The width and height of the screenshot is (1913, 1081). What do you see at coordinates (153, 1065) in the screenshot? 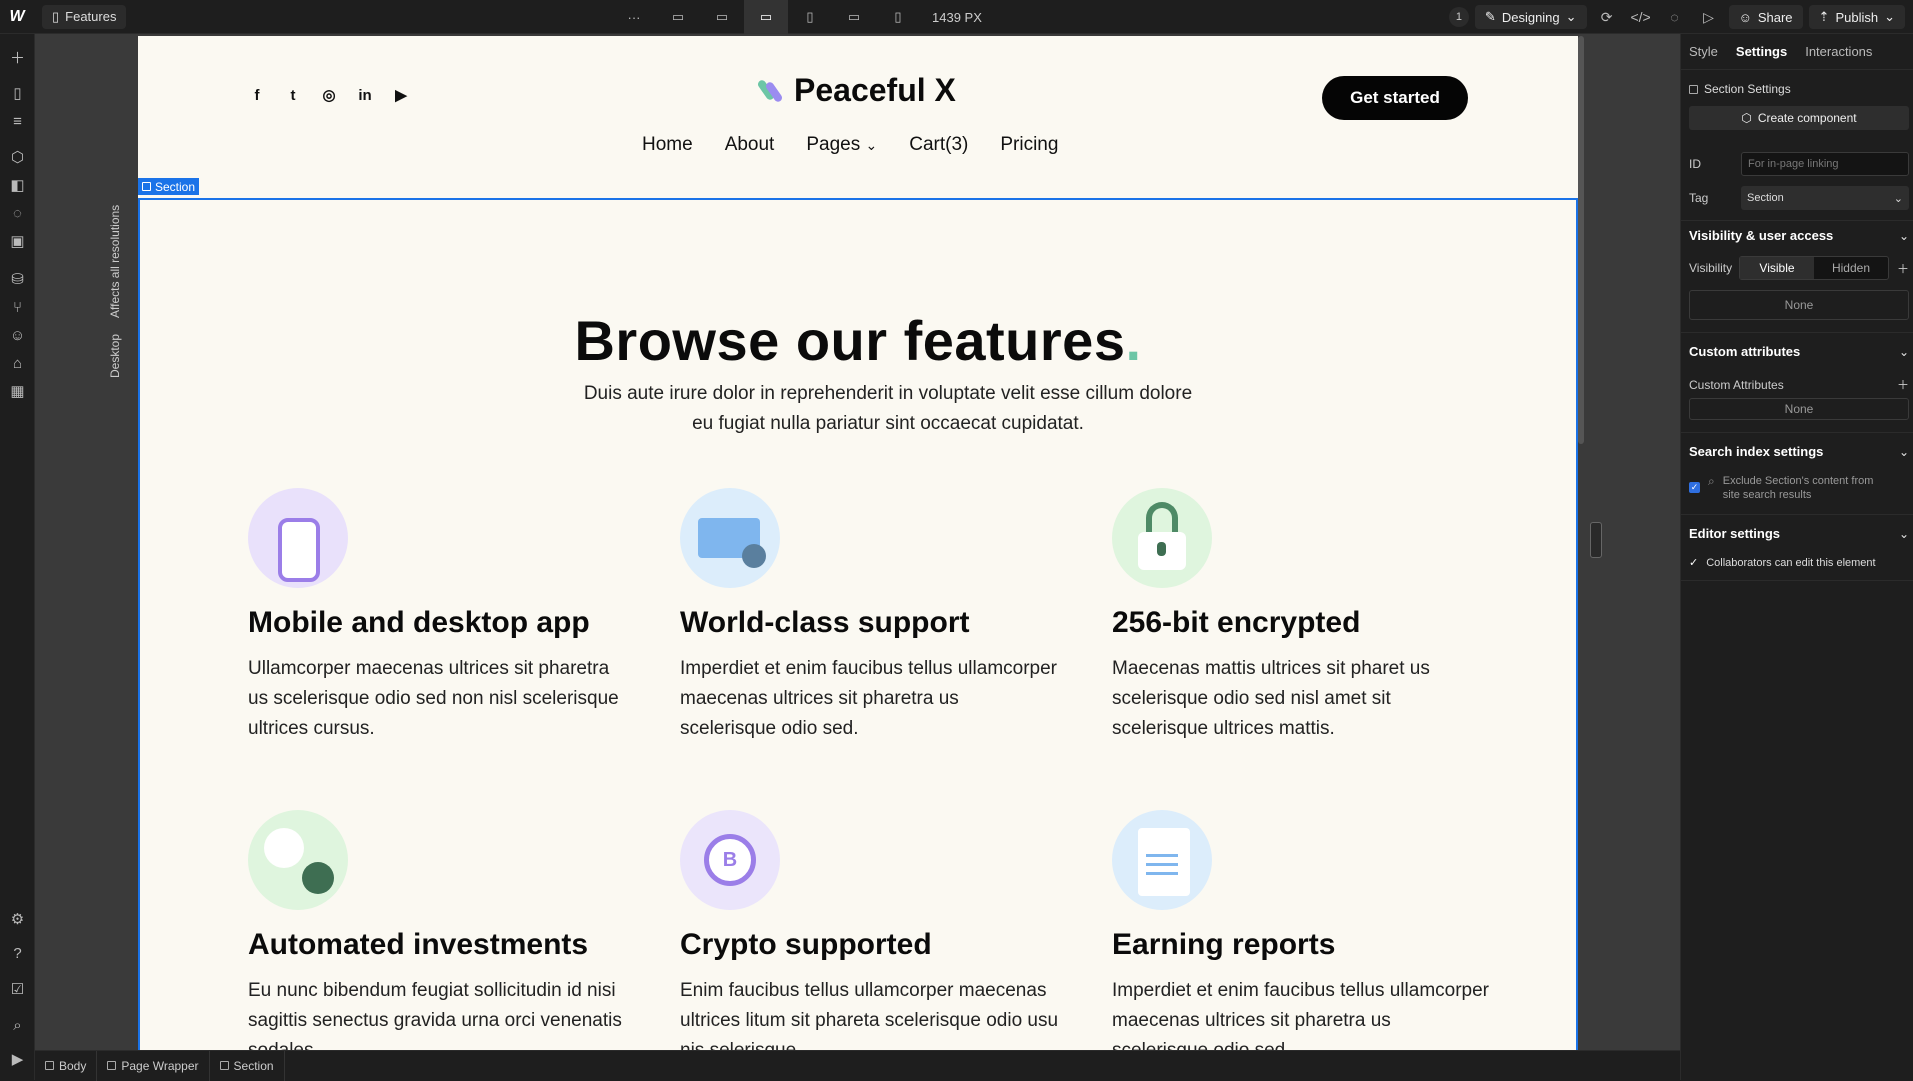
I see `breadcrumb-page-wrapper: Page Wrapper` at bounding box center [153, 1065].